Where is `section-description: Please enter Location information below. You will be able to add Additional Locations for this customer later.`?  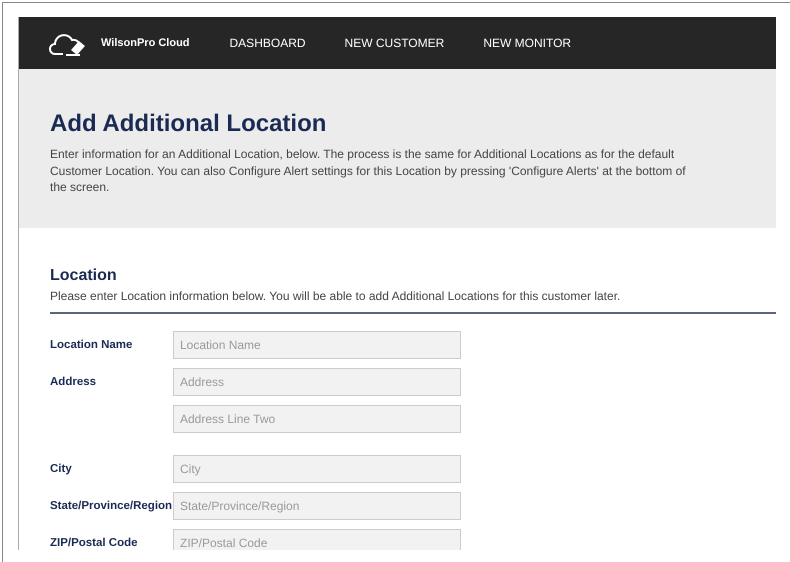
section-description: Please enter Location information below. You will be able to add Additional Locations for this customer later. is located at coordinates (413, 301).